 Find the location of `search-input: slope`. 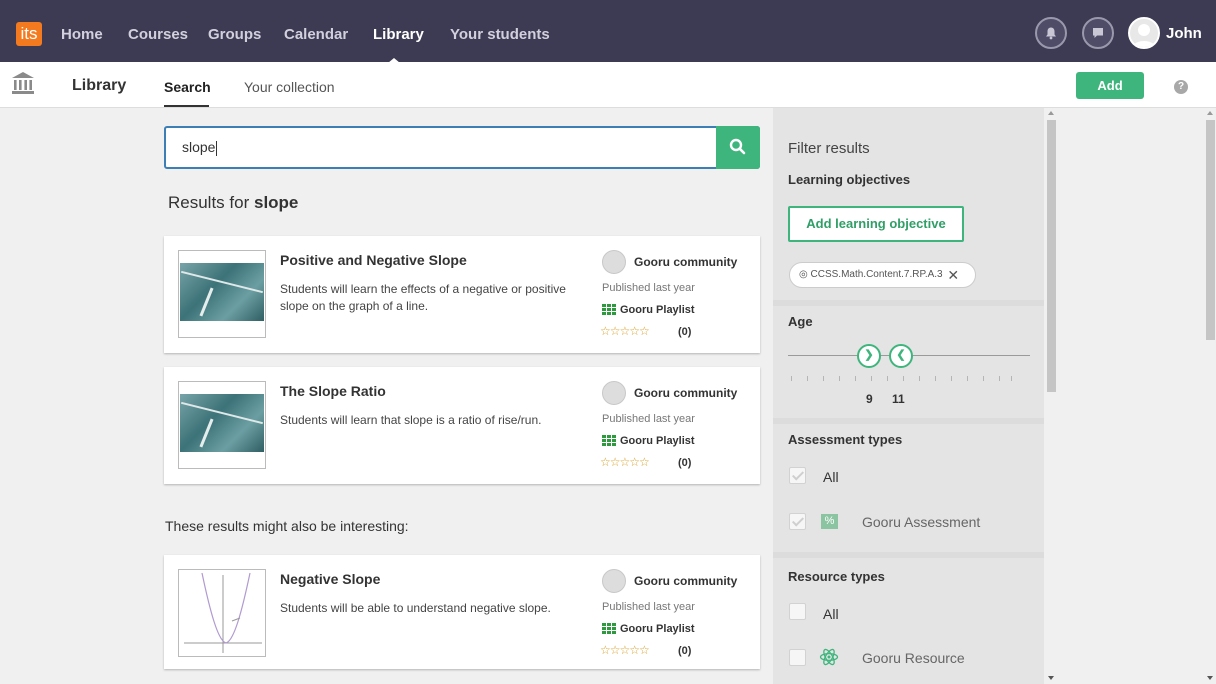

search-input: slope is located at coordinates (462, 147).